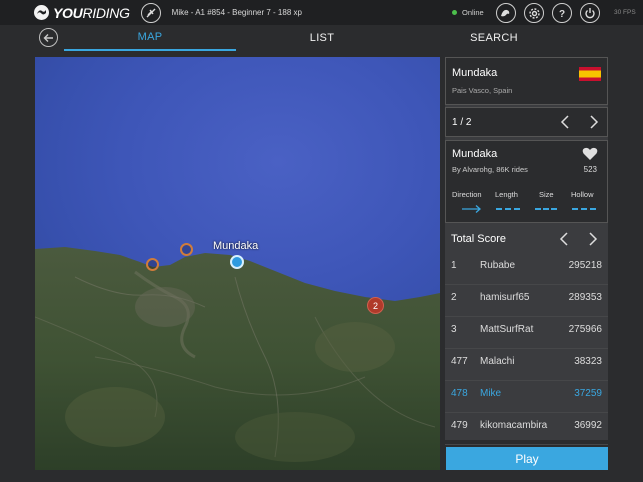 The image size is (643, 482). I want to click on rank: 1, so click(454, 265).